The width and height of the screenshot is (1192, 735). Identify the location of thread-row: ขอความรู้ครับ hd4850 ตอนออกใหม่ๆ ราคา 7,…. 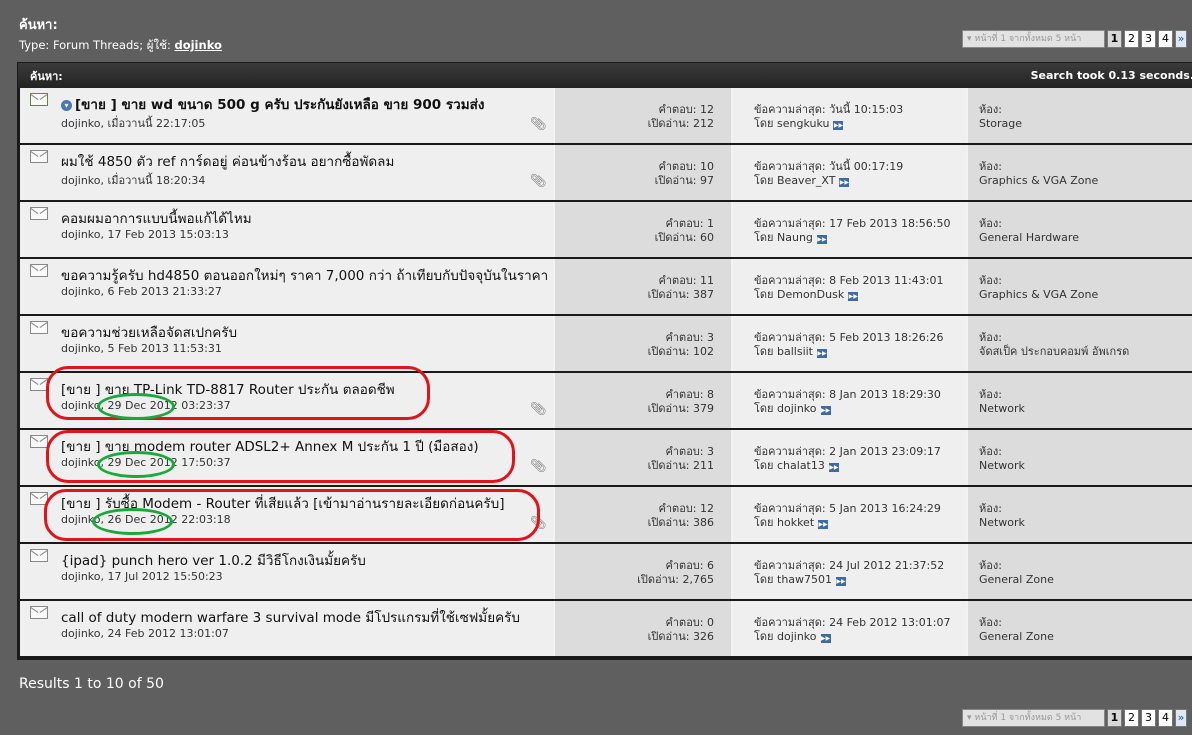
(606, 286).